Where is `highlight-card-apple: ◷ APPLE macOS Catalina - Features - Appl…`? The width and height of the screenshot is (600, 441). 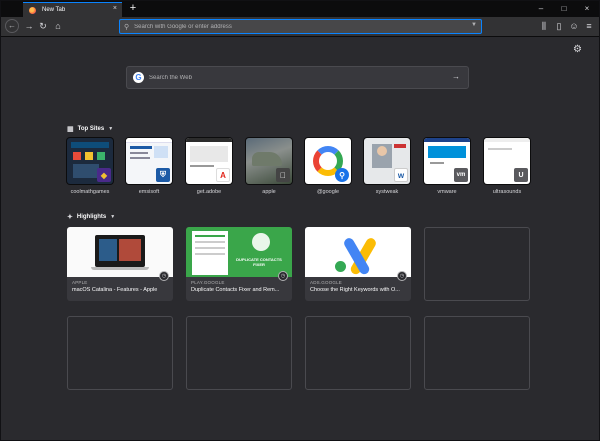 highlight-card-apple: ◷ APPLE macOS Catalina - Features - Appl… is located at coordinates (120, 264).